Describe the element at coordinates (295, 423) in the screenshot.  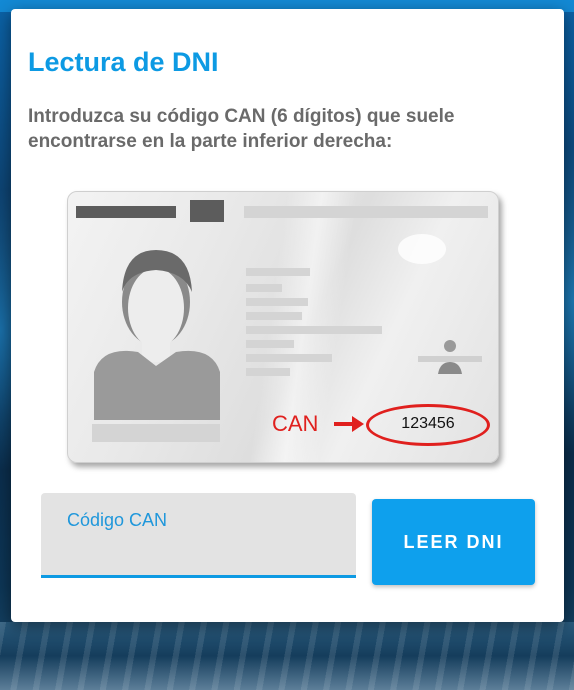
I see `can-label: CAN` at that location.